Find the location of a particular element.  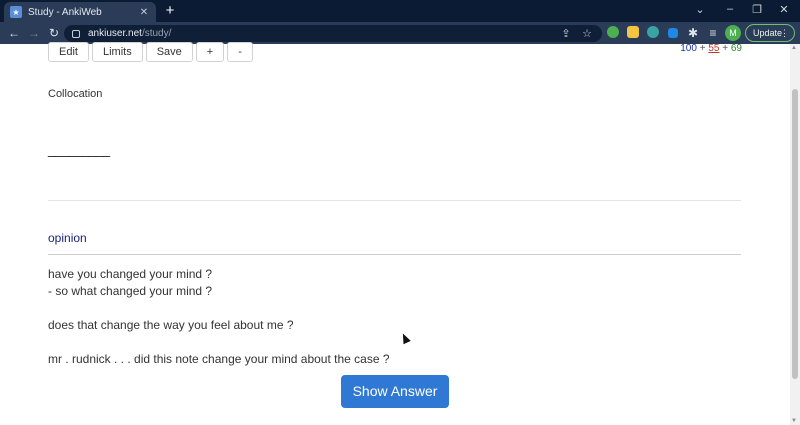

limits-button: Limits is located at coordinates (117, 52).